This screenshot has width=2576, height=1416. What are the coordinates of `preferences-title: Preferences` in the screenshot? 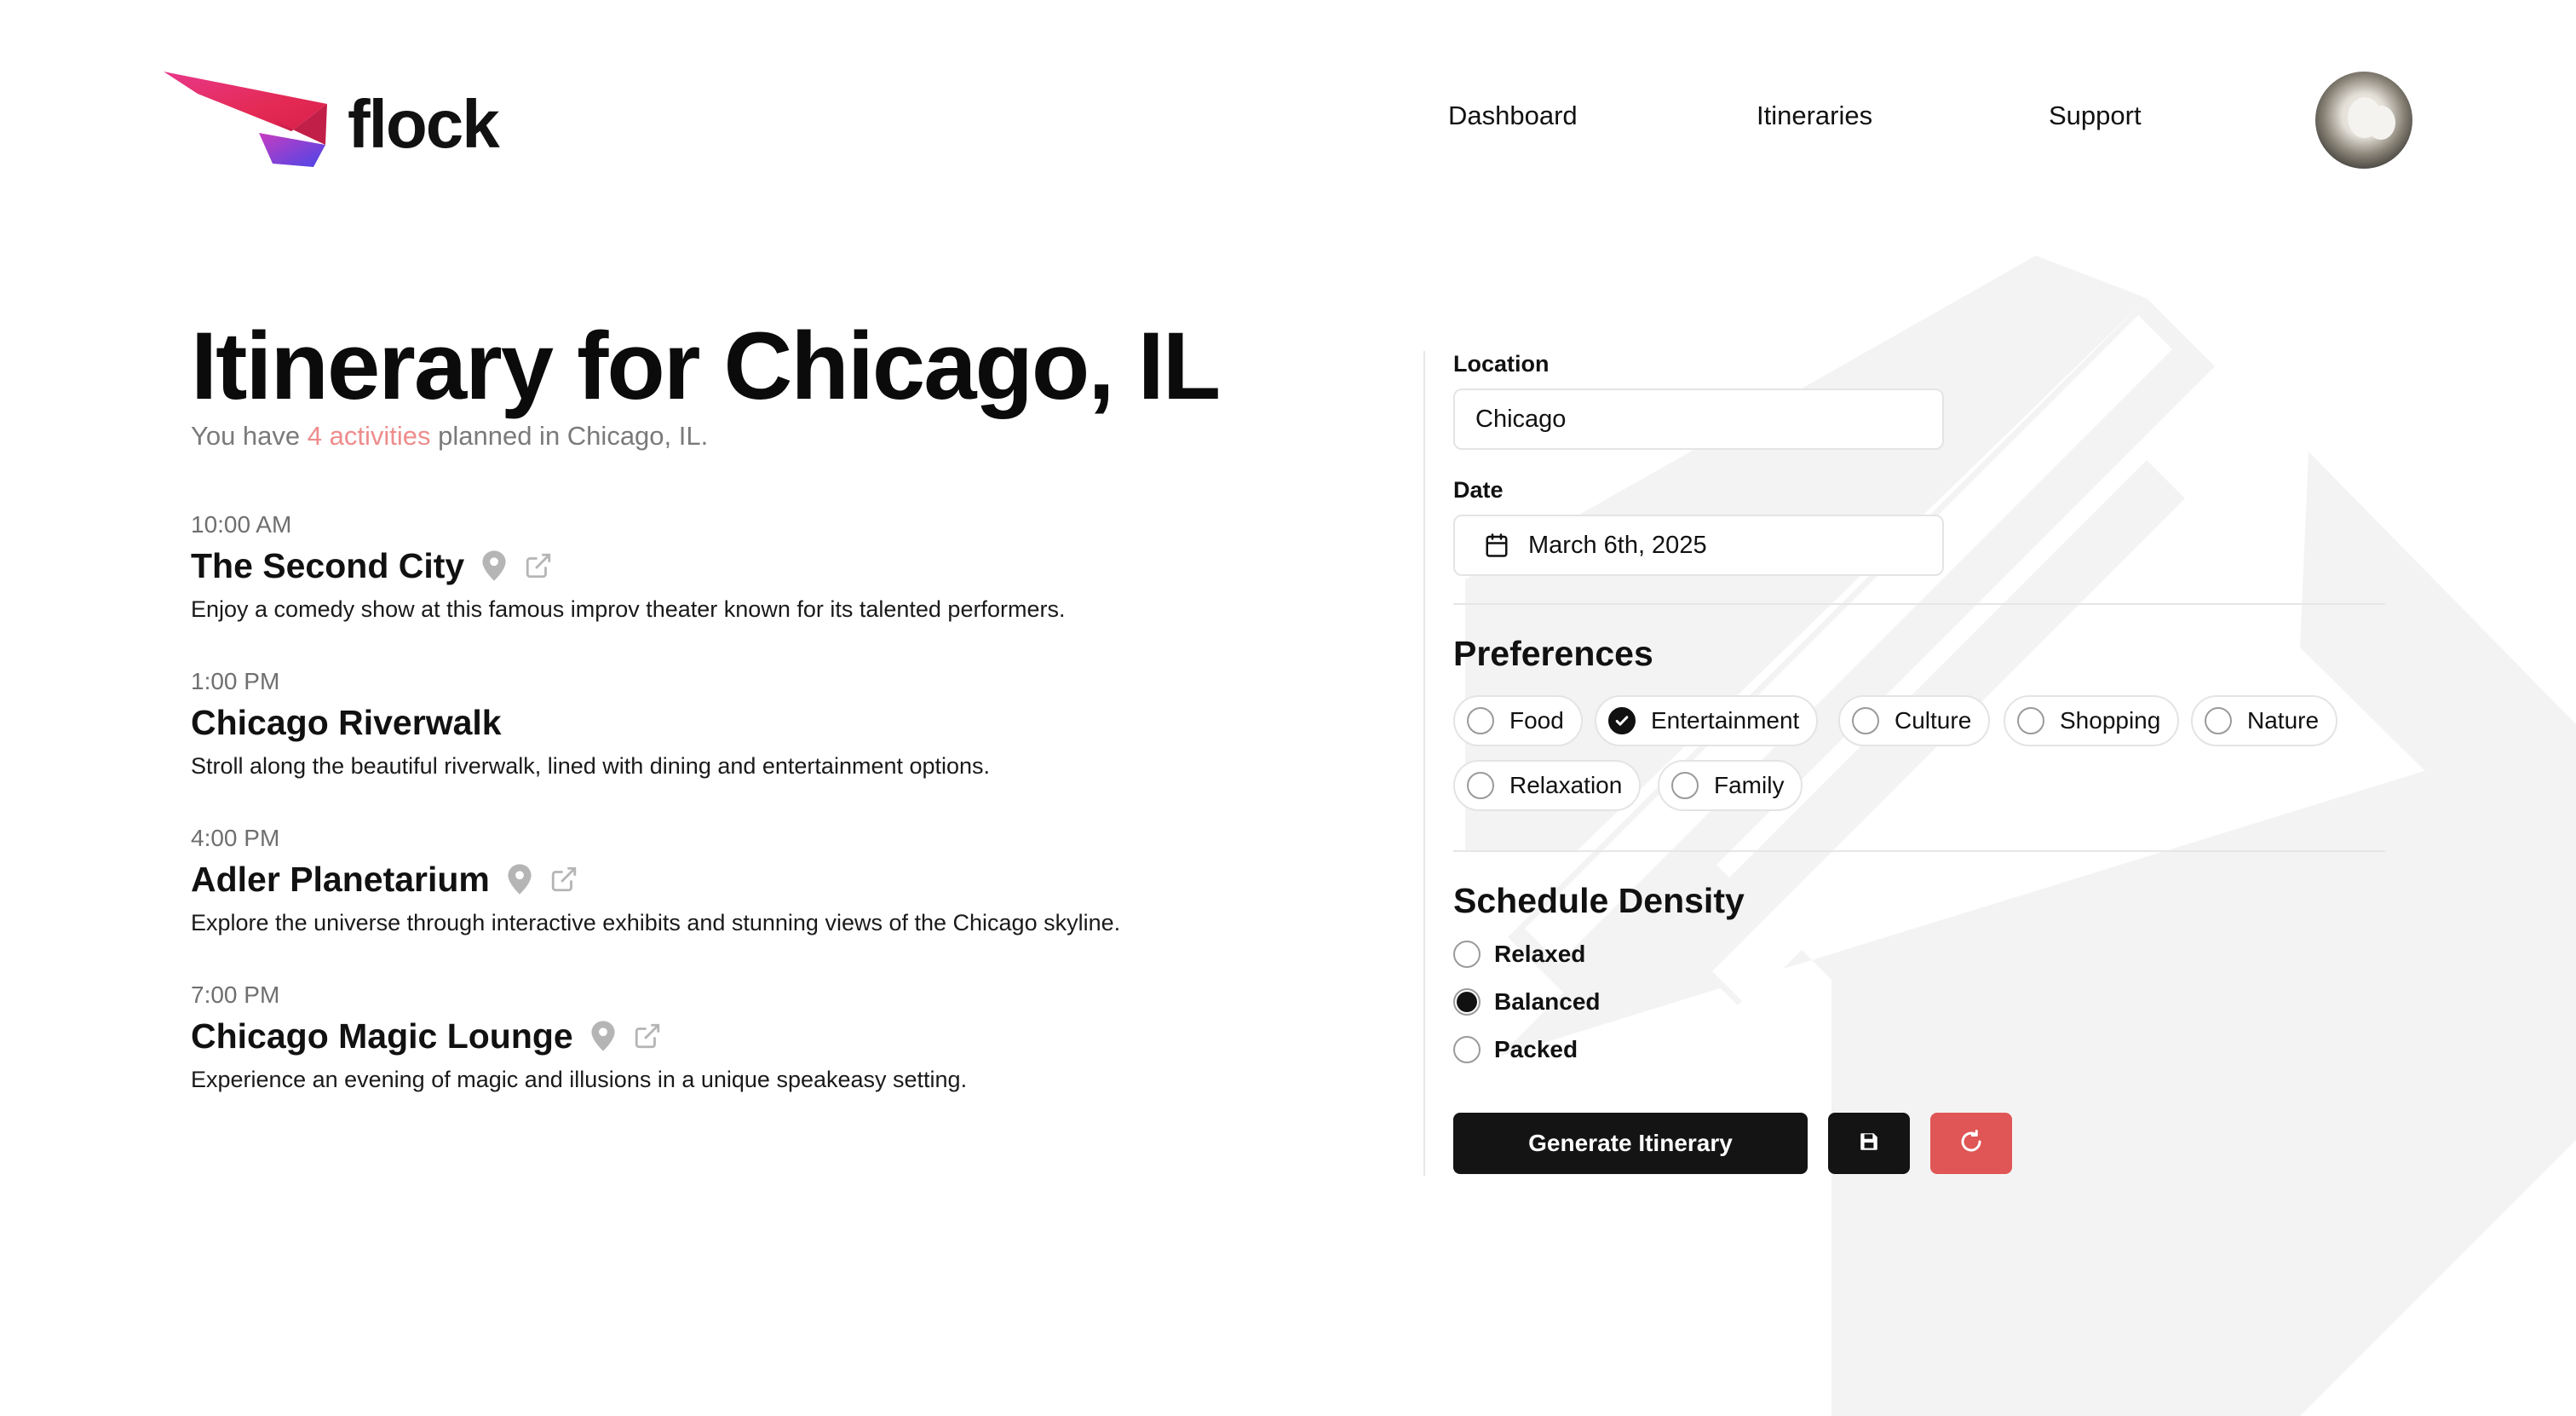 It's located at (1553, 653).